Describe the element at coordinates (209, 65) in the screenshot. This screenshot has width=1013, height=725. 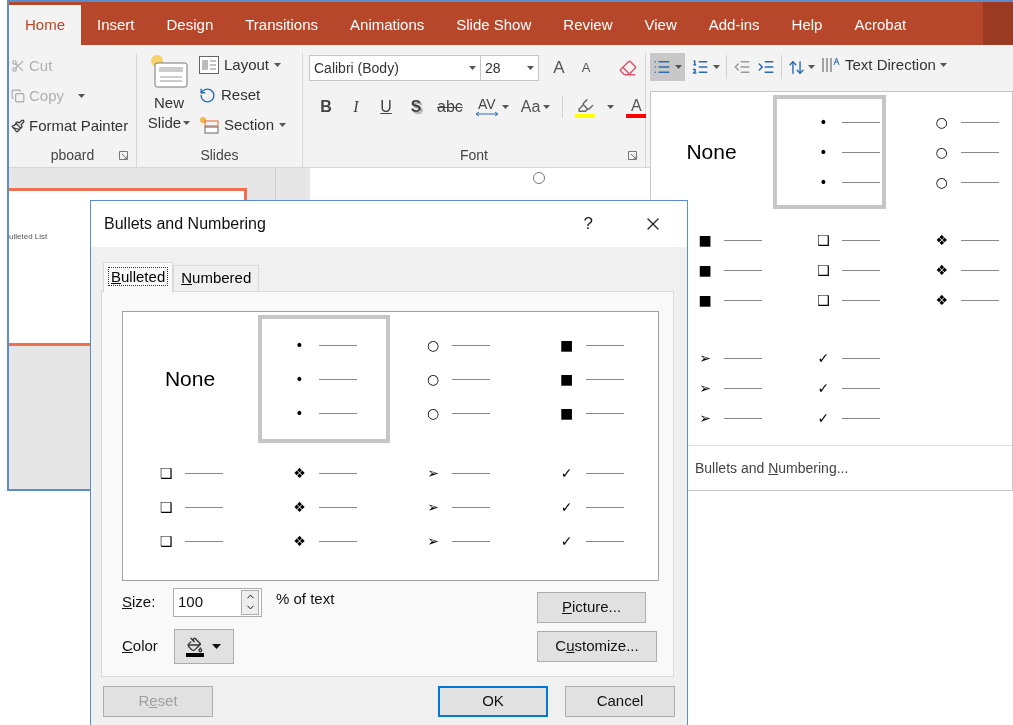
I see `layout-icon` at that location.